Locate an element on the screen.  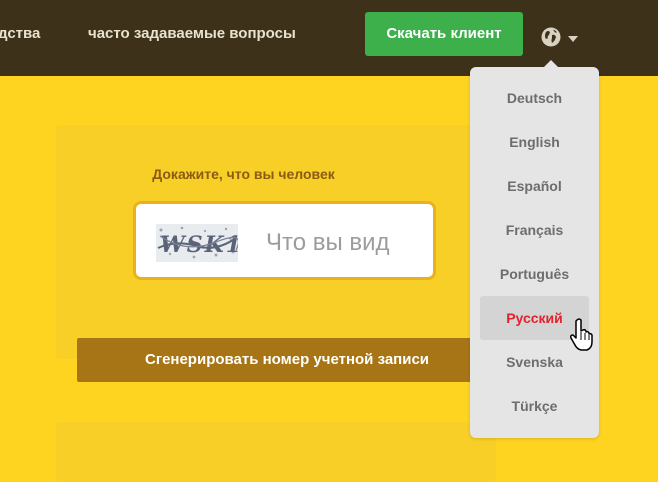
secondary-panel is located at coordinates (276, 452).